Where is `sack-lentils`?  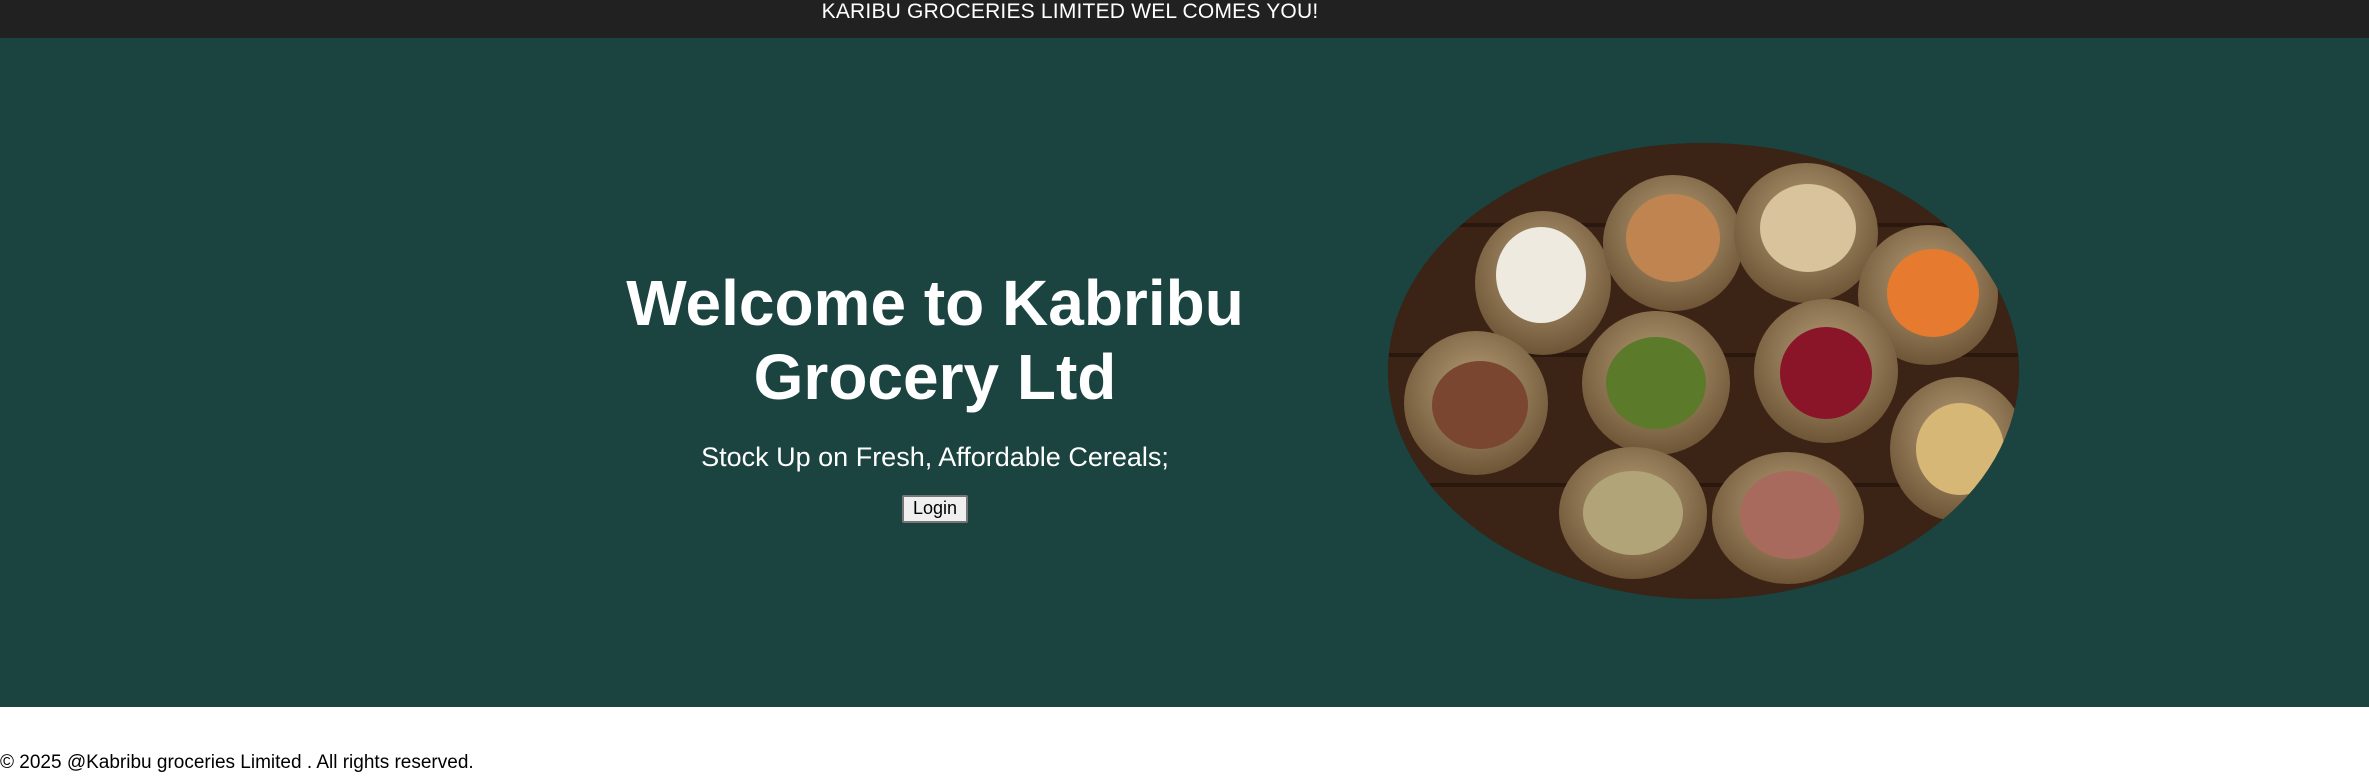 sack-lentils is located at coordinates (1633, 513).